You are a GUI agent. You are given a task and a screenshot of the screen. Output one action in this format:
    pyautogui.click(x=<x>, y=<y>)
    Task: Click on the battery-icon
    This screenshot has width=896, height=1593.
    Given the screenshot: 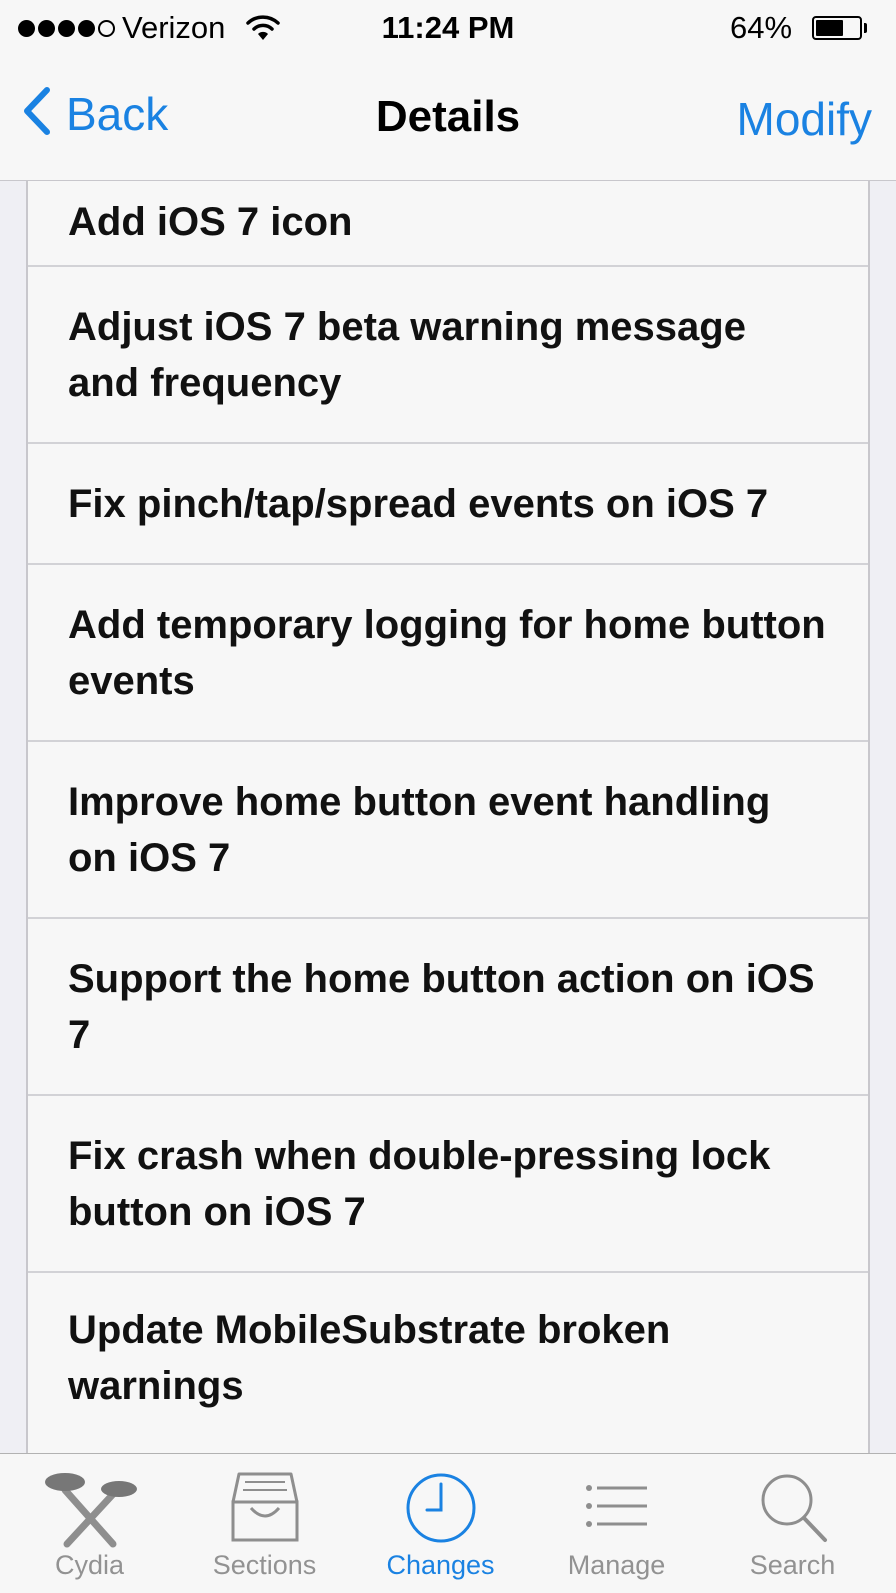 What is the action you would take?
    pyautogui.click(x=837, y=28)
    